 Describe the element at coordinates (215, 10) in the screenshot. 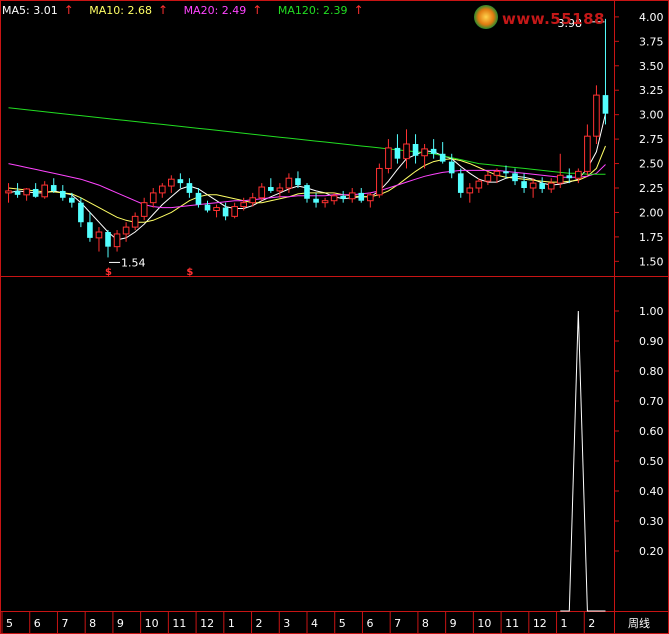

I see `ma20-label: MA20: 2.49` at that location.